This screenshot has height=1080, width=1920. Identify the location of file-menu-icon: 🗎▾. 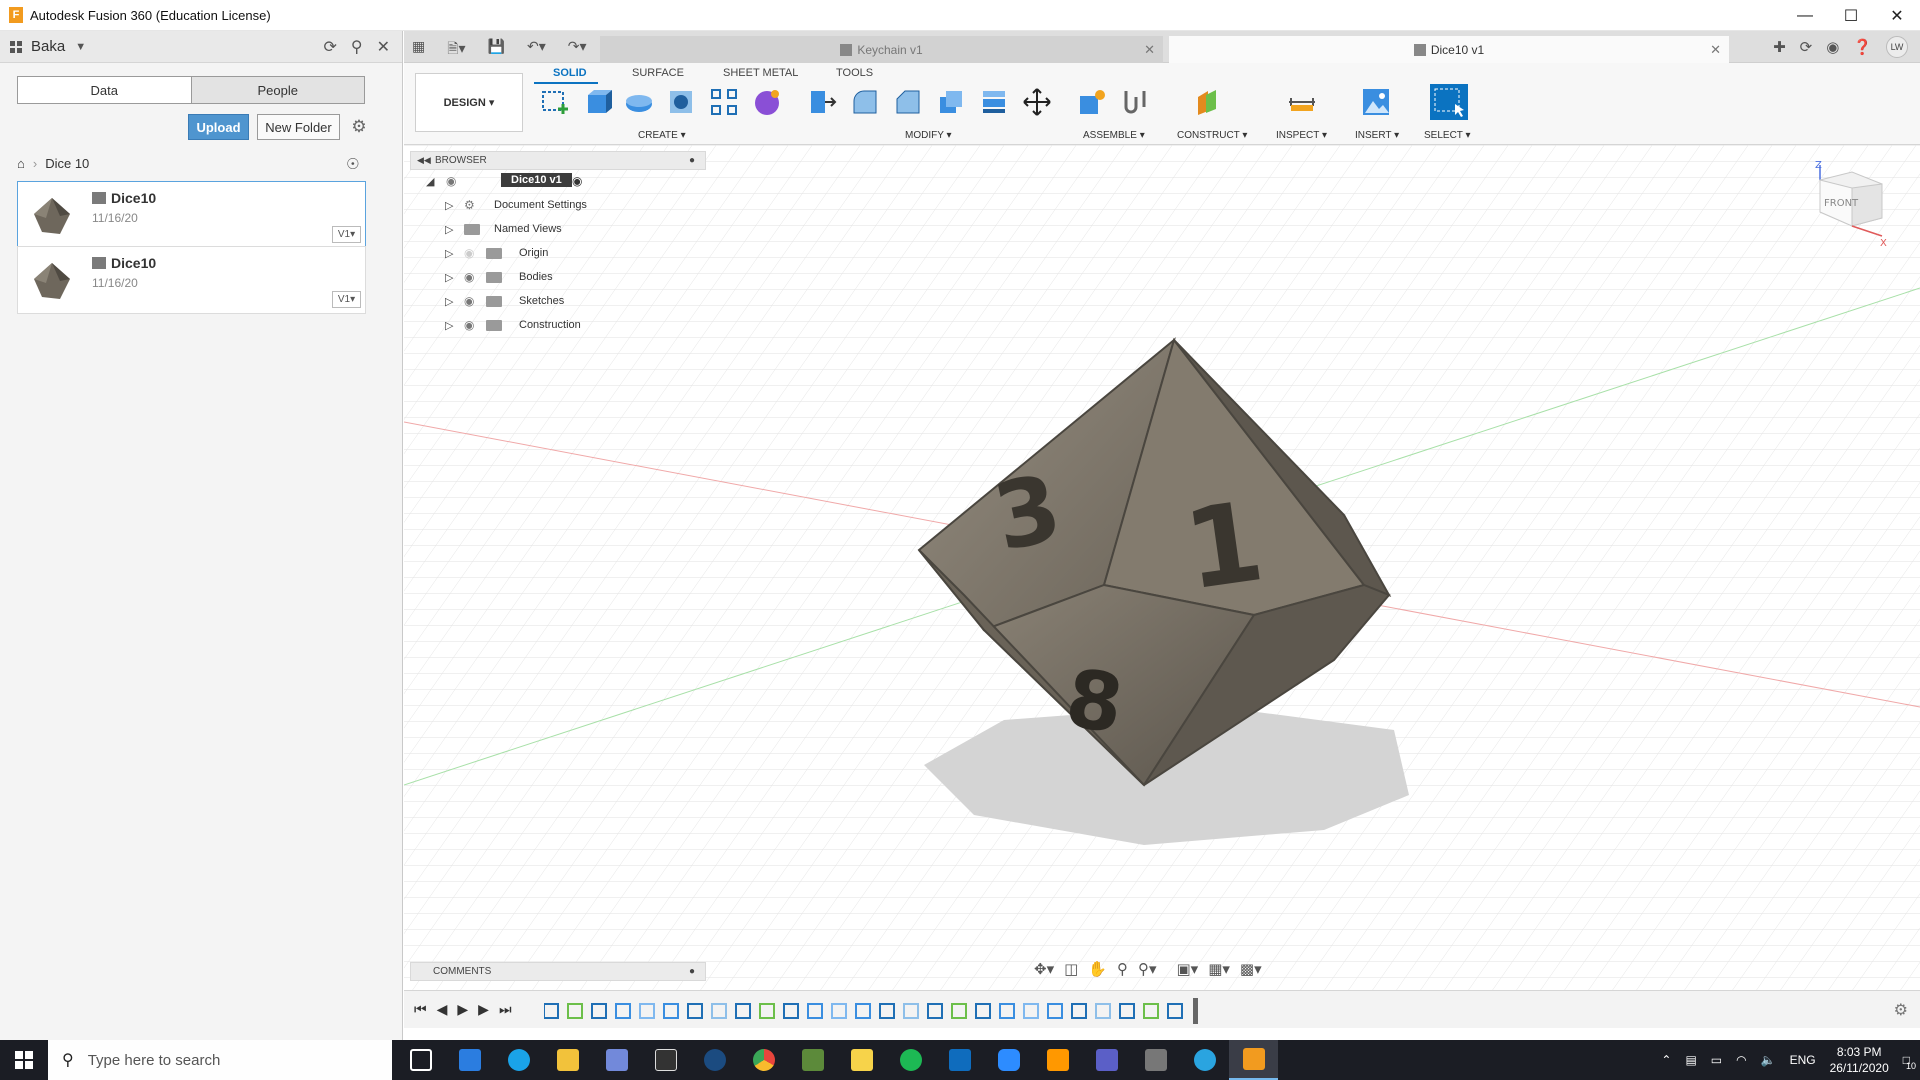
(456, 50).